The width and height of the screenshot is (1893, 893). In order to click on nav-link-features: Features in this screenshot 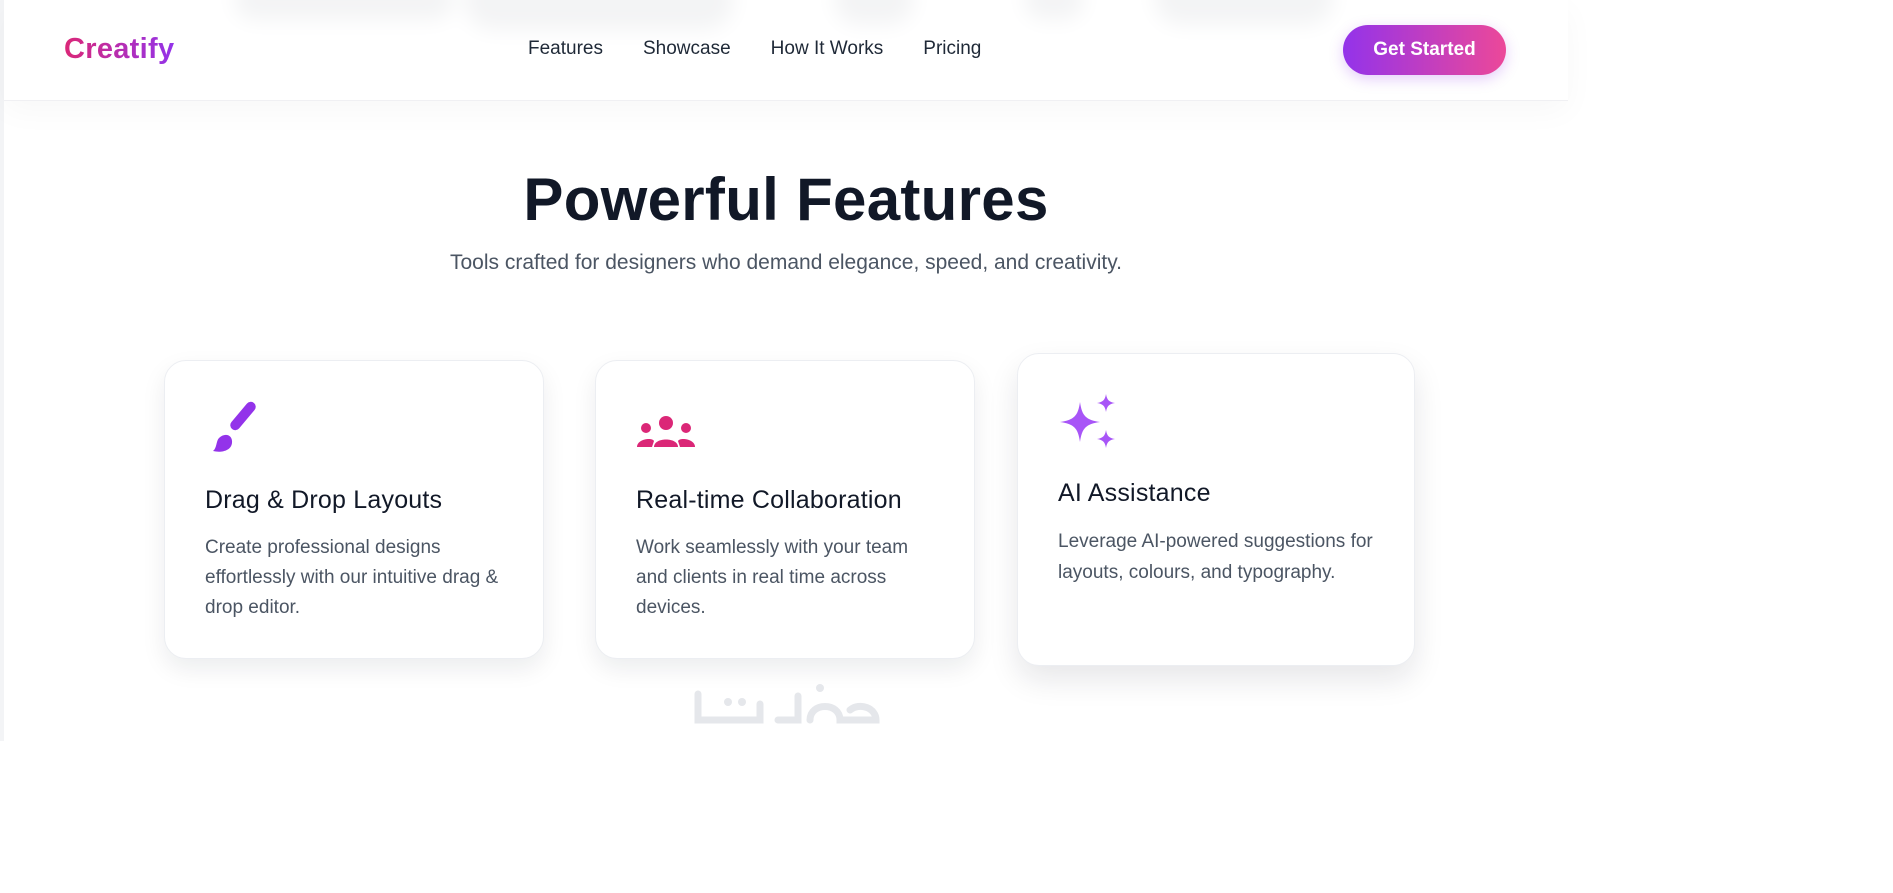, I will do `click(565, 49)`.